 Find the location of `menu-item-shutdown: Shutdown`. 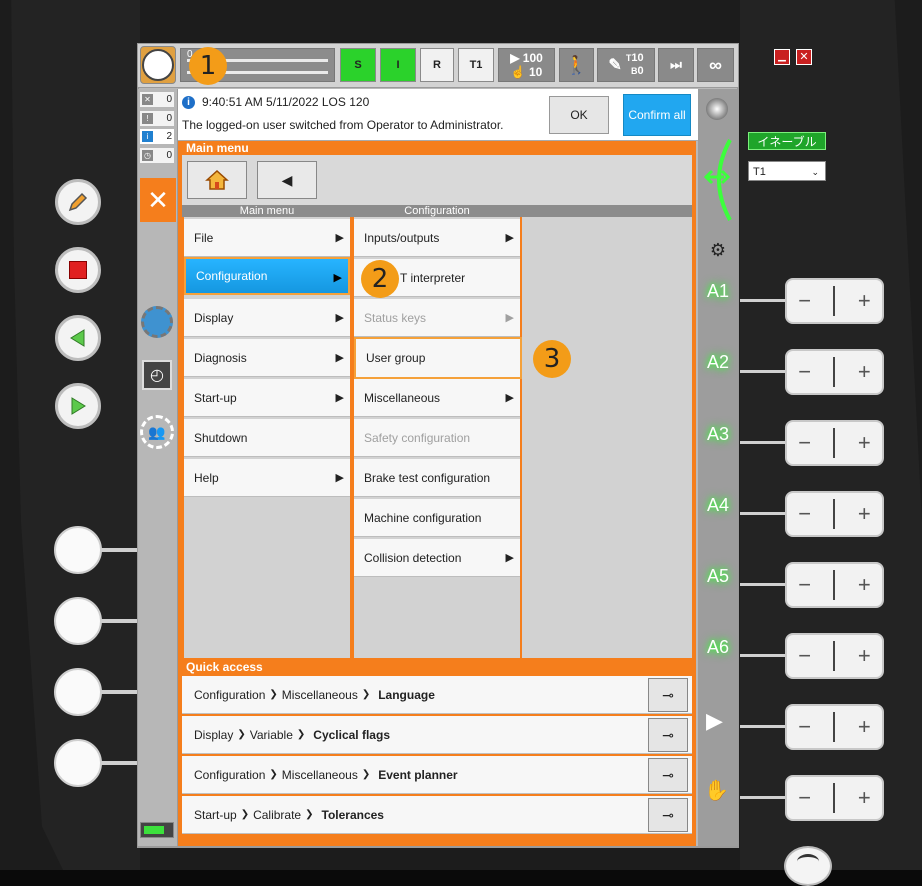

menu-item-shutdown: Shutdown is located at coordinates (267, 438).